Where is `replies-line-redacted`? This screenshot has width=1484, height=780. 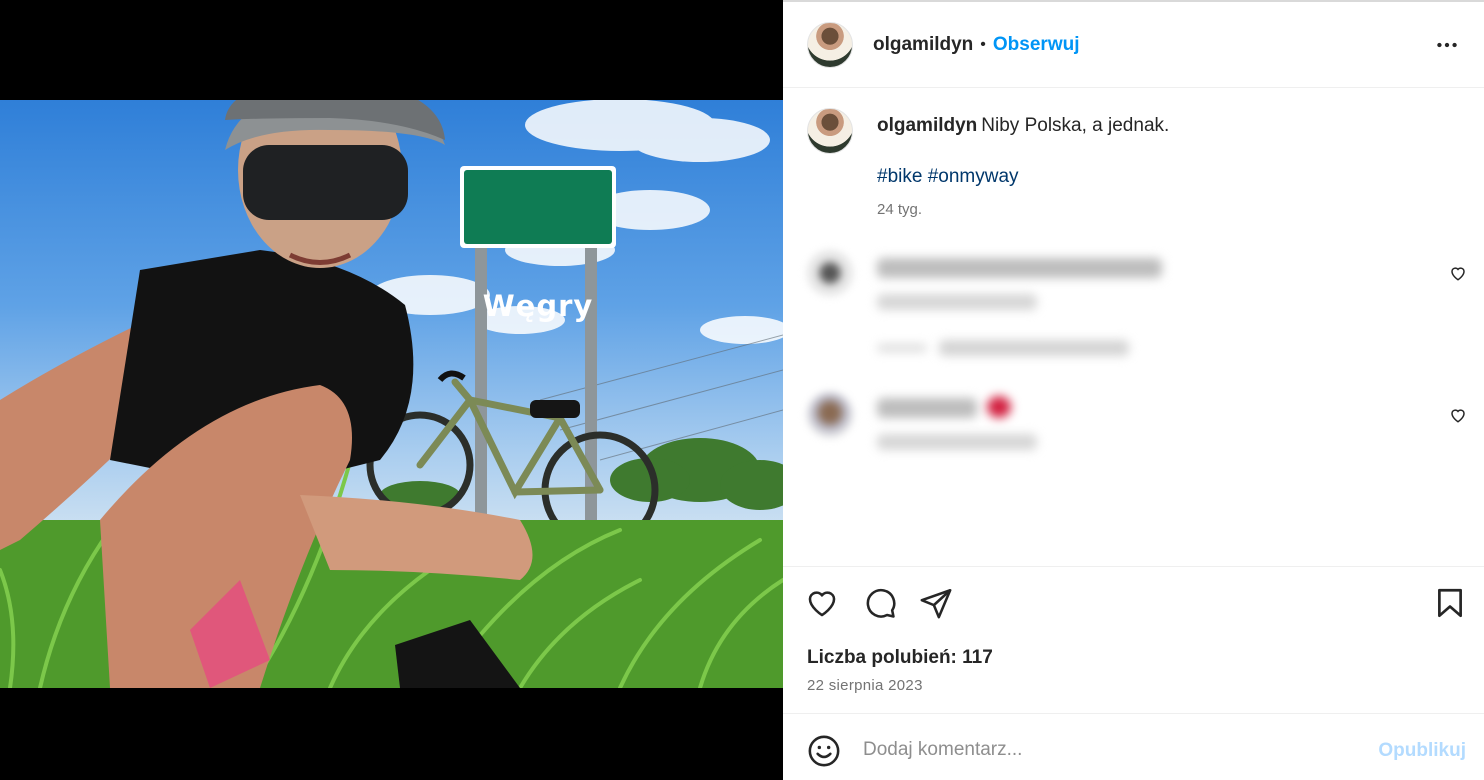
replies-line-redacted is located at coordinates (902, 348).